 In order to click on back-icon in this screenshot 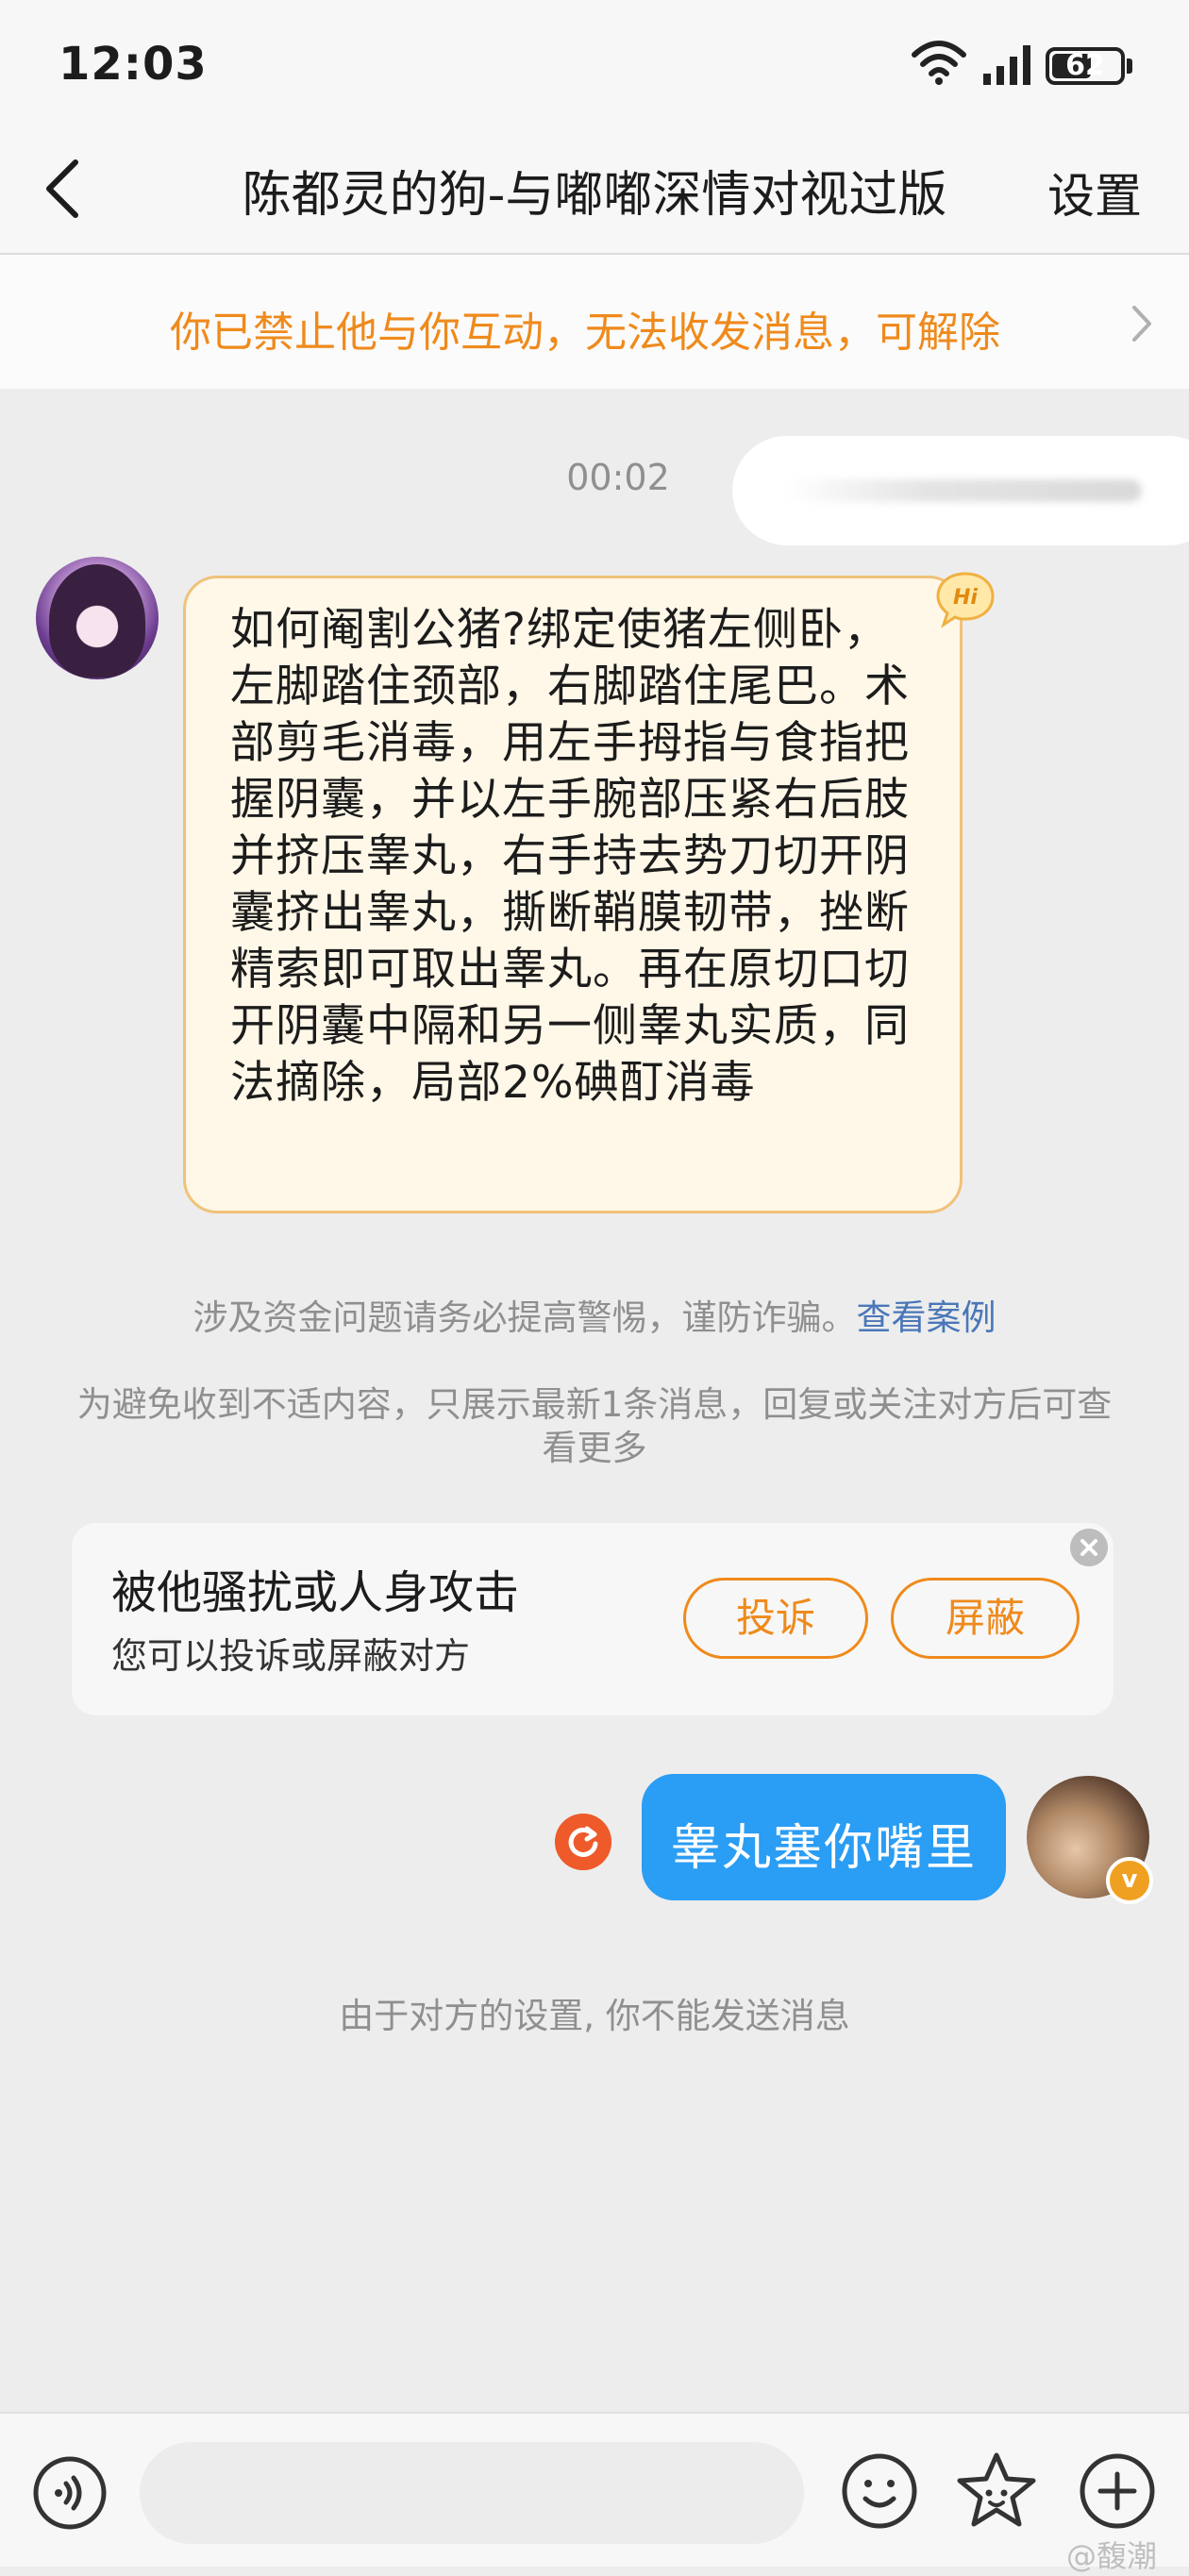, I will do `click(63, 188)`.